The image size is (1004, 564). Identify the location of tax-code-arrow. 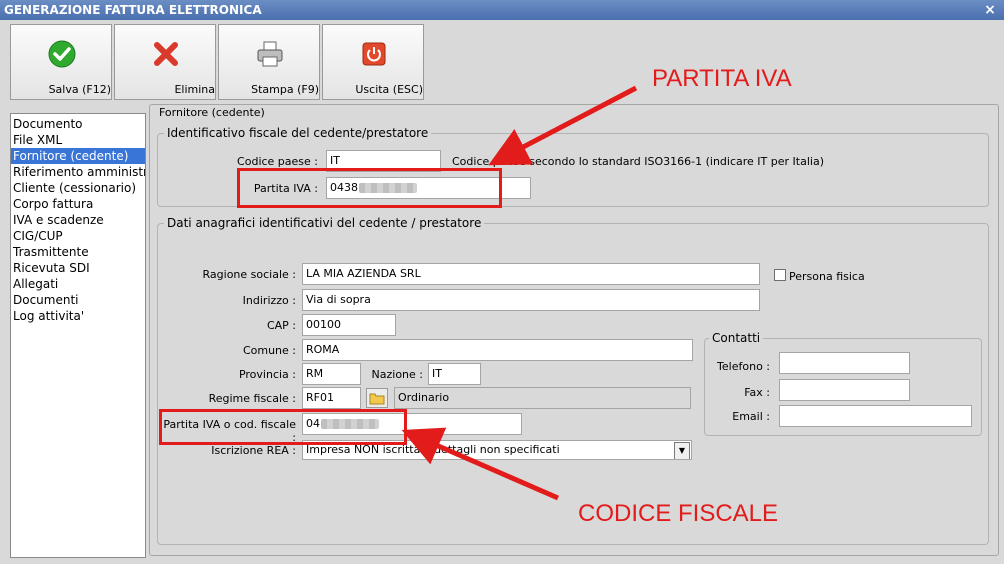
(480, 464).